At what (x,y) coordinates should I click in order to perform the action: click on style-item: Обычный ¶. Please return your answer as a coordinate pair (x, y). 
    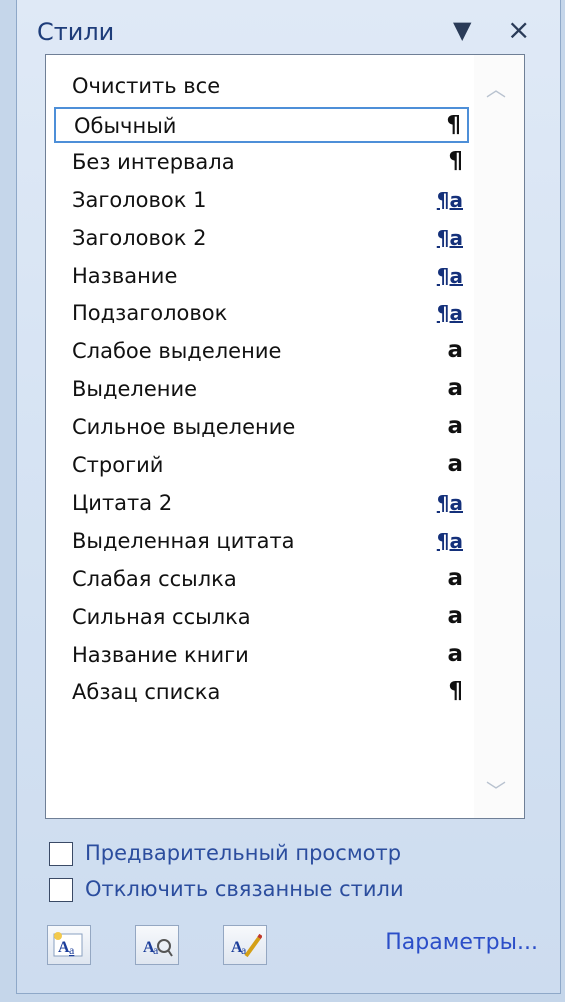
    Looking at the image, I should click on (261, 124).